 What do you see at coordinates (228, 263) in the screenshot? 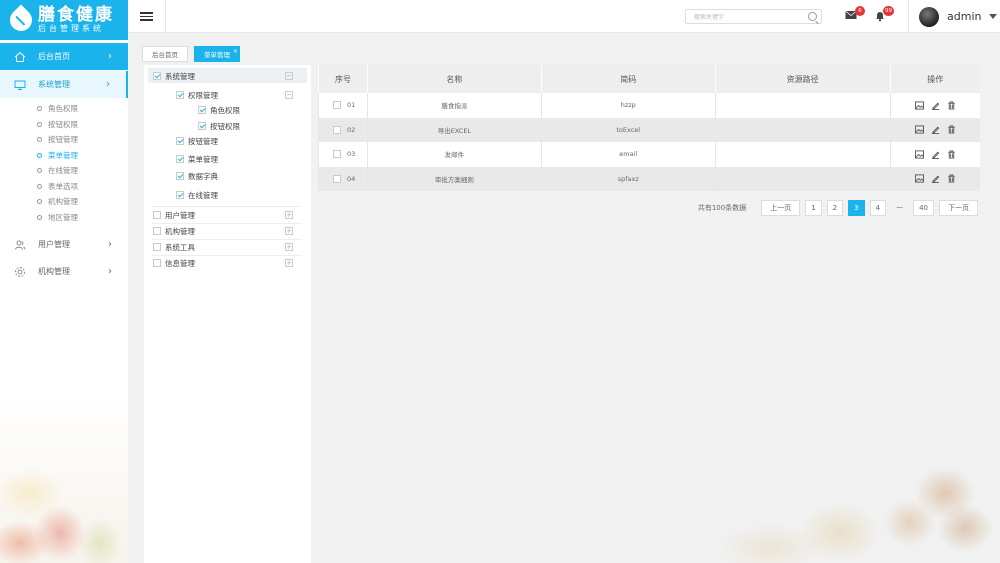
I see `tree-node-info-mgmt: 信息管理 +` at bounding box center [228, 263].